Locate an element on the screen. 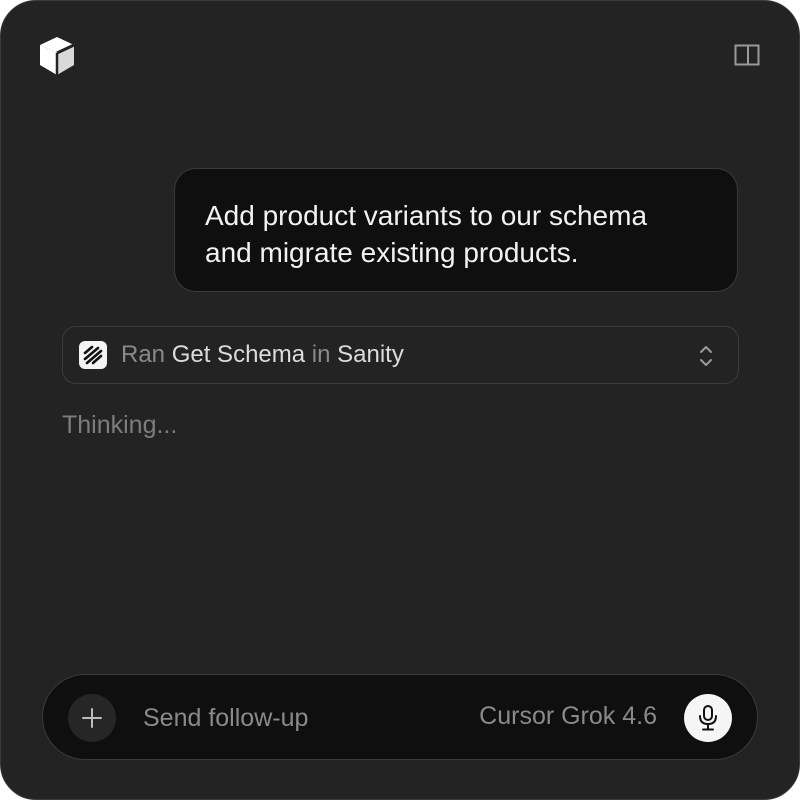 This screenshot has width=800, height=800. tool-call-name: Get Schema is located at coordinates (238, 354).